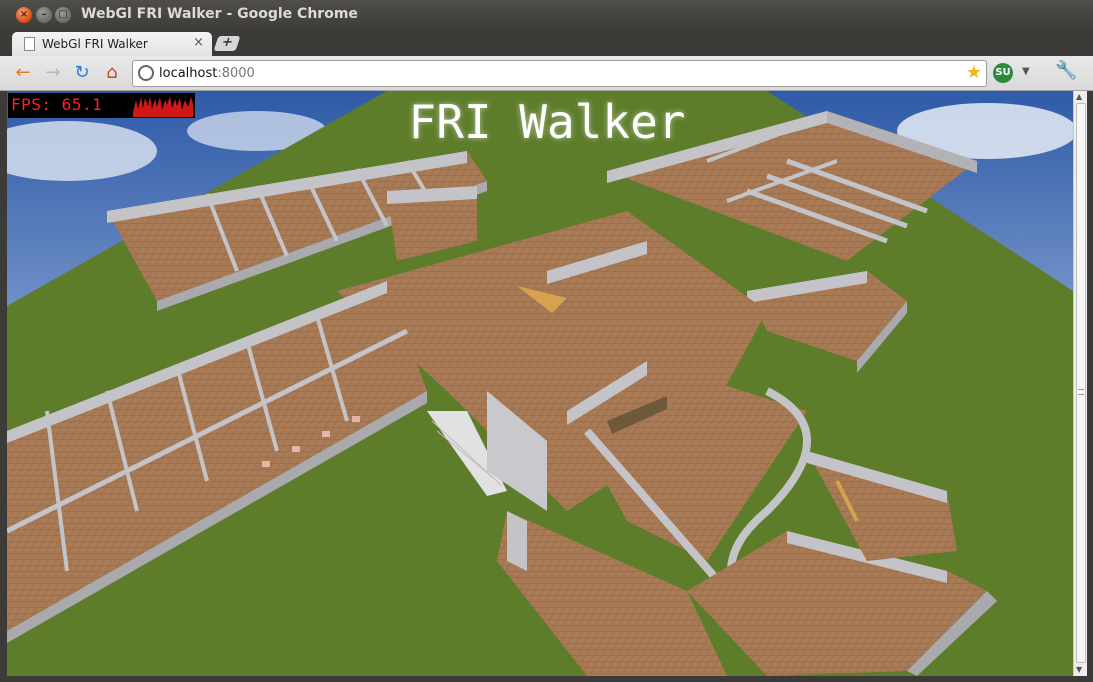 The width and height of the screenshot is (1093, 682). Describe the element at coordinates (3, 383) in the screenshot. I see `window-border-left` at that location.